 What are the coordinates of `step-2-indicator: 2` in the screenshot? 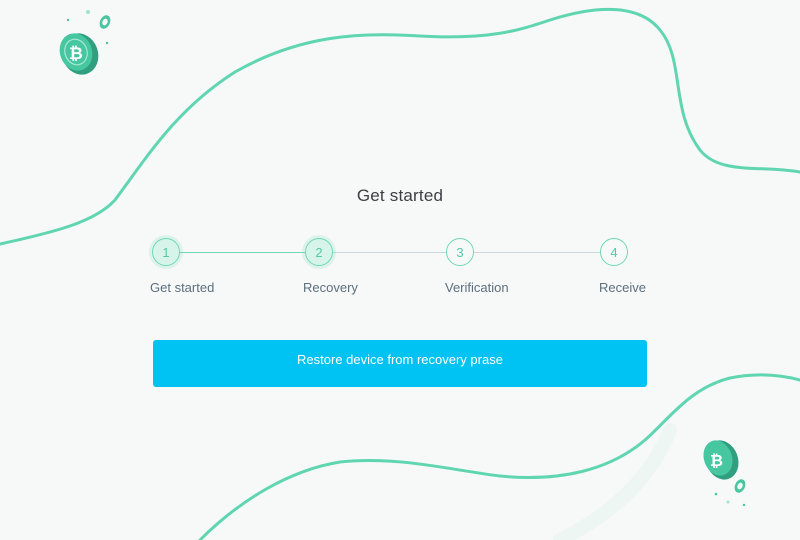 It's located at (319, 252).